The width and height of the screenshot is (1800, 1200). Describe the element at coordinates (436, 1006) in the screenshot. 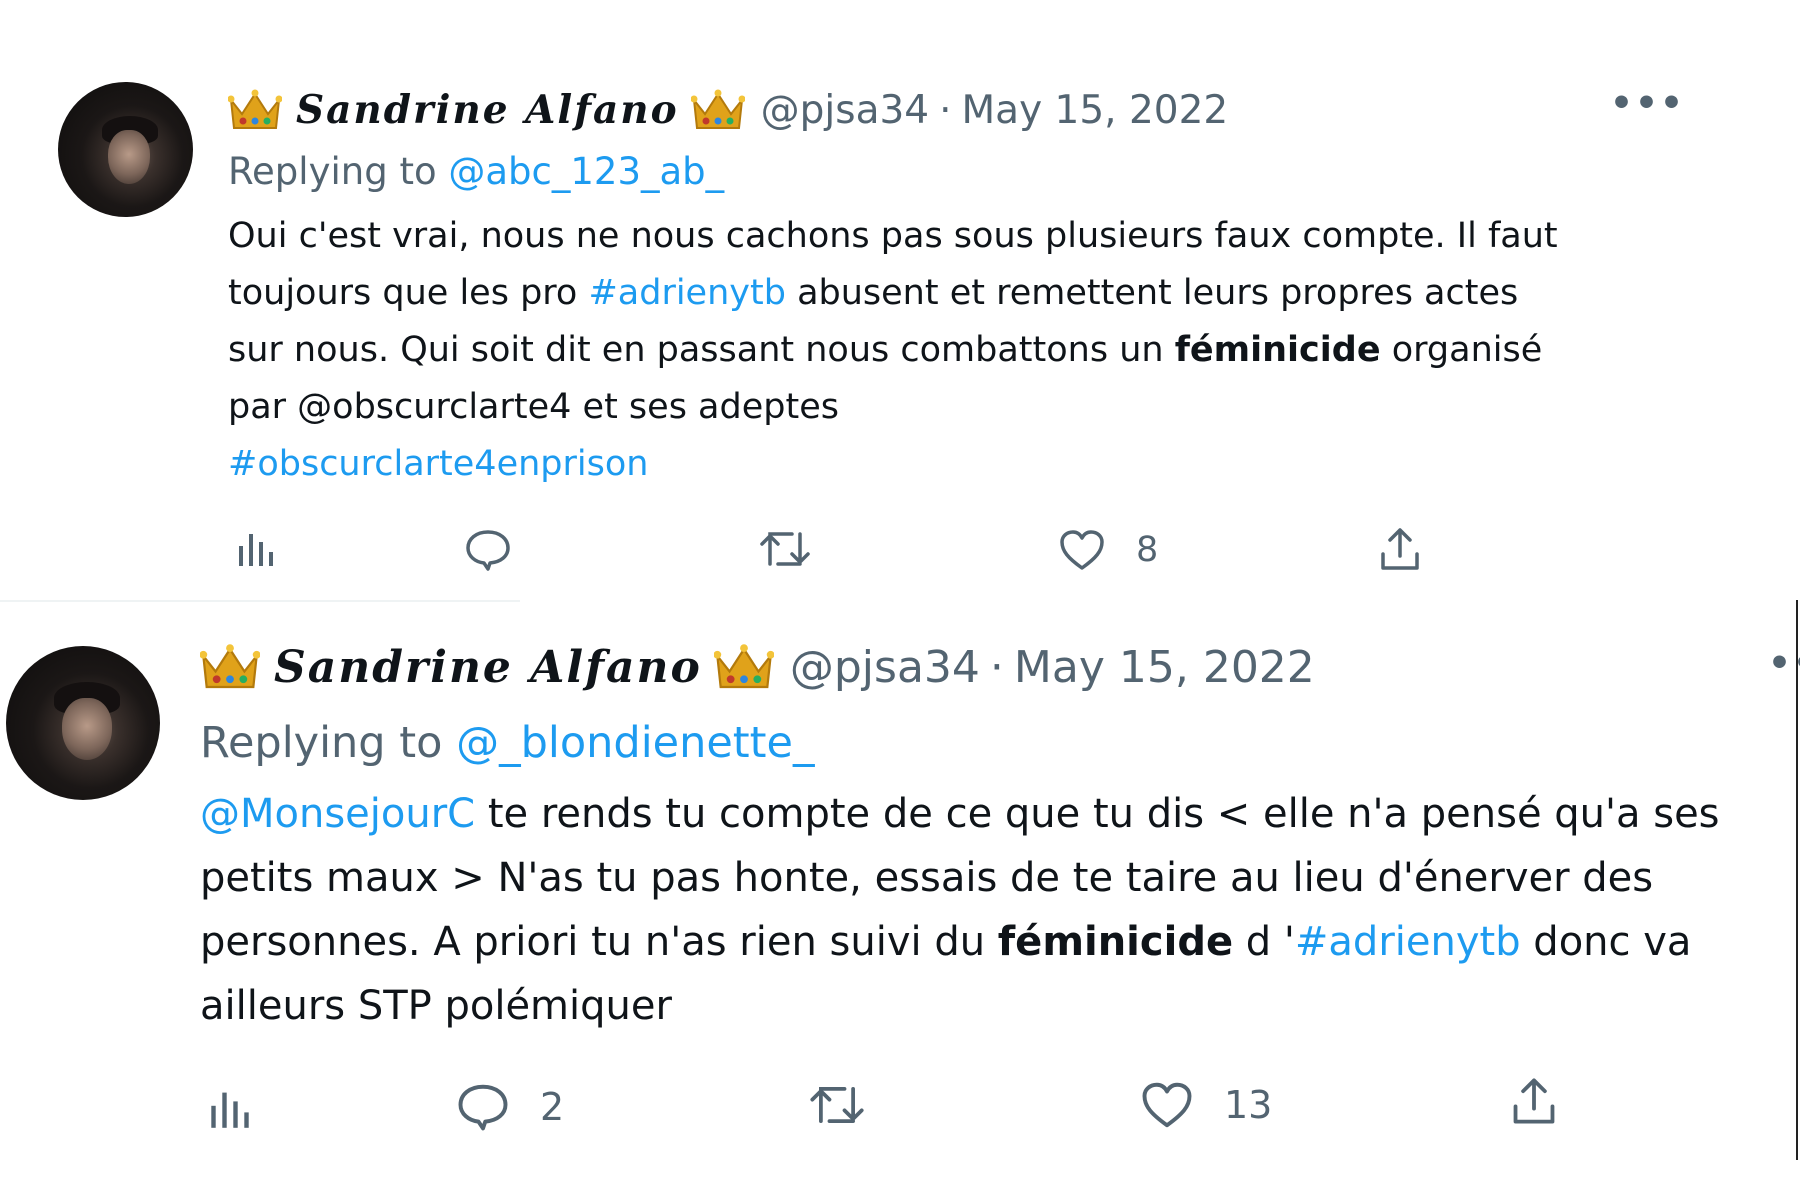

I see `tweet-text-line: ailleurs STP polémiquer` at that location.